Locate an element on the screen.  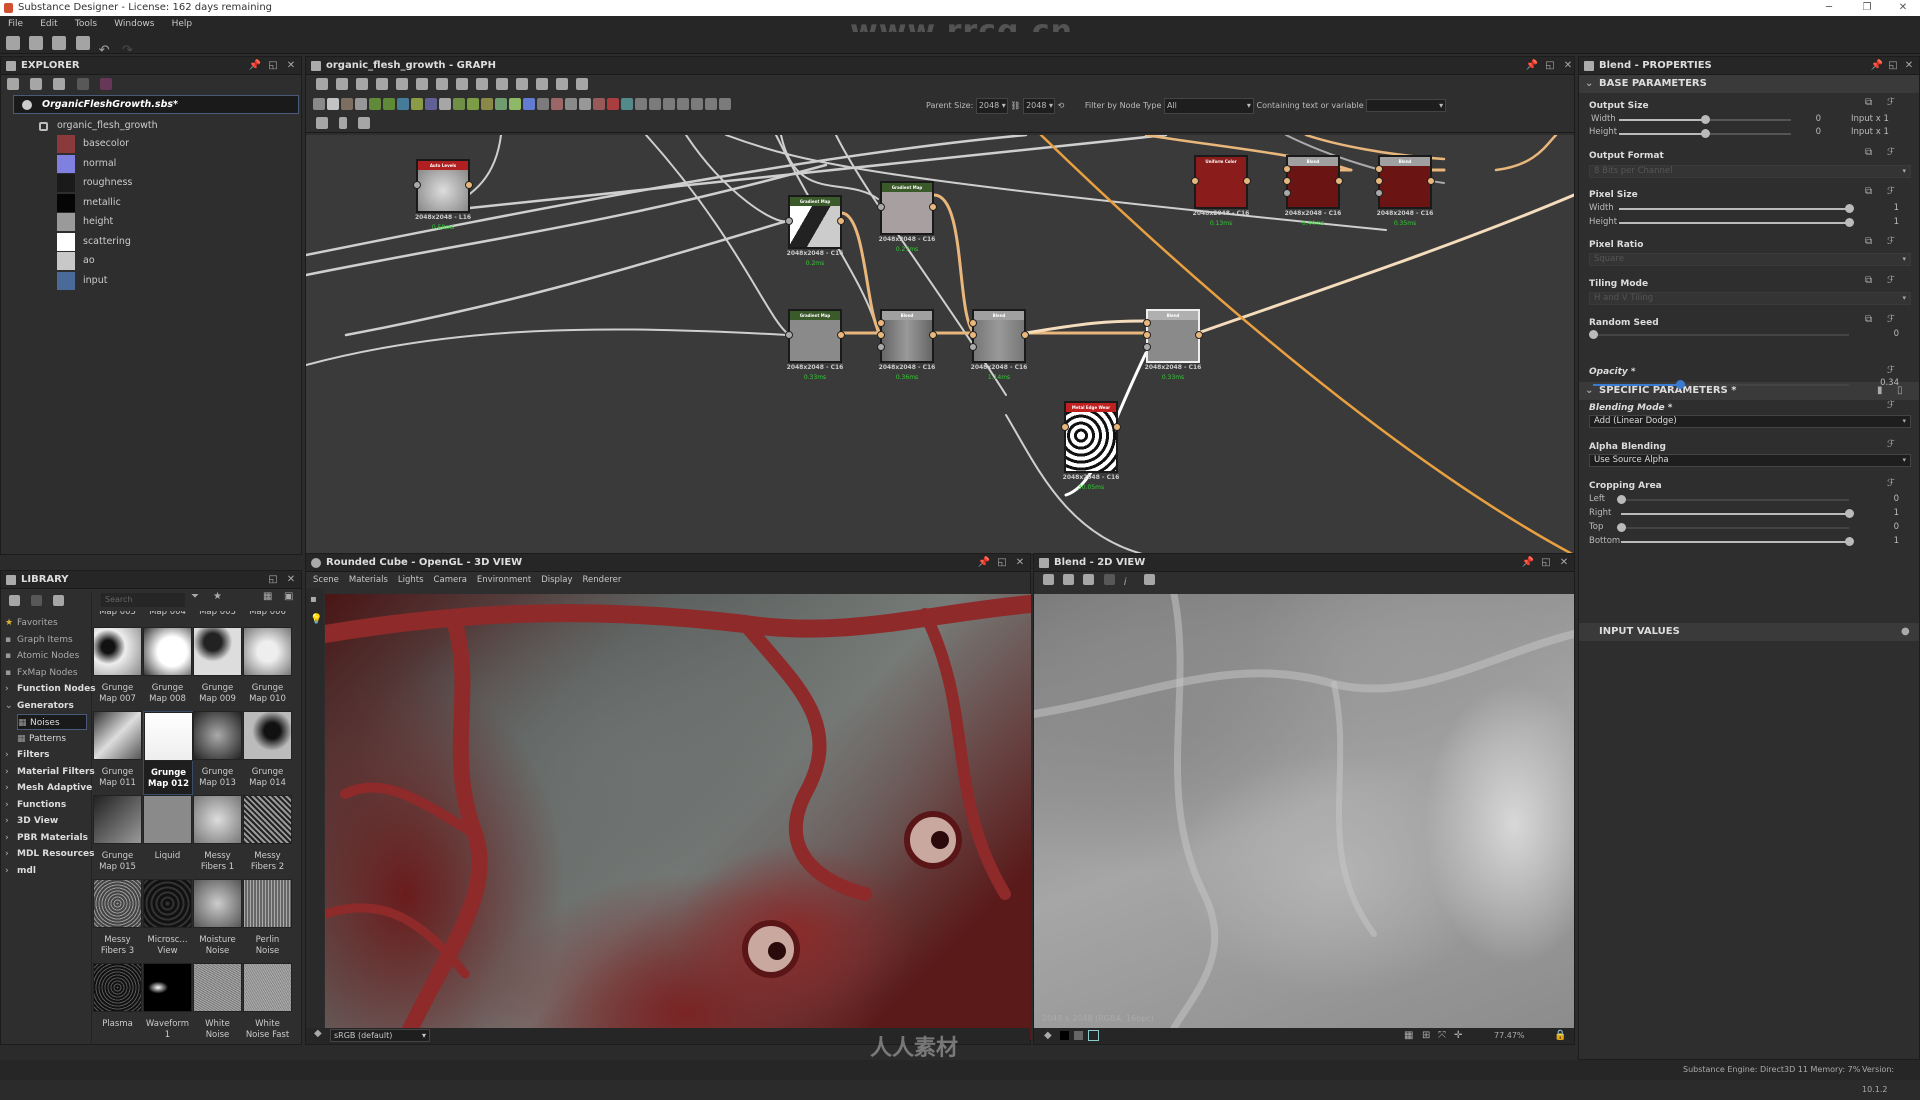
fit-icon is located at coordinates (322, 84).